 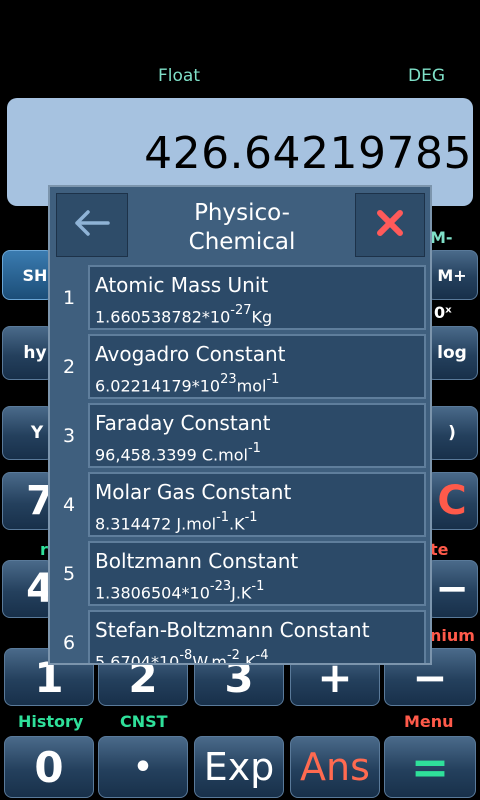 I want to click on clear-button: C, so click(x=452, y=501).